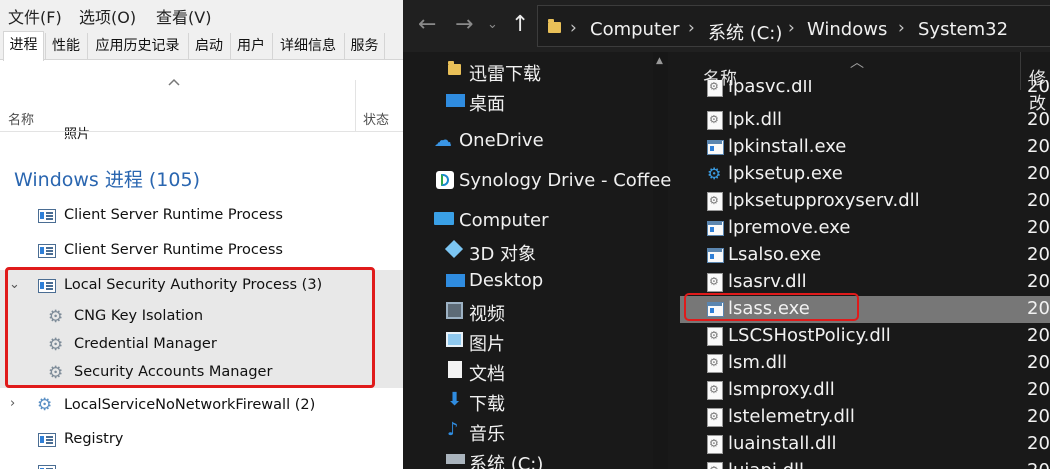  I want to click on tab-app-history: 应用历史记录, so click(137, 46).